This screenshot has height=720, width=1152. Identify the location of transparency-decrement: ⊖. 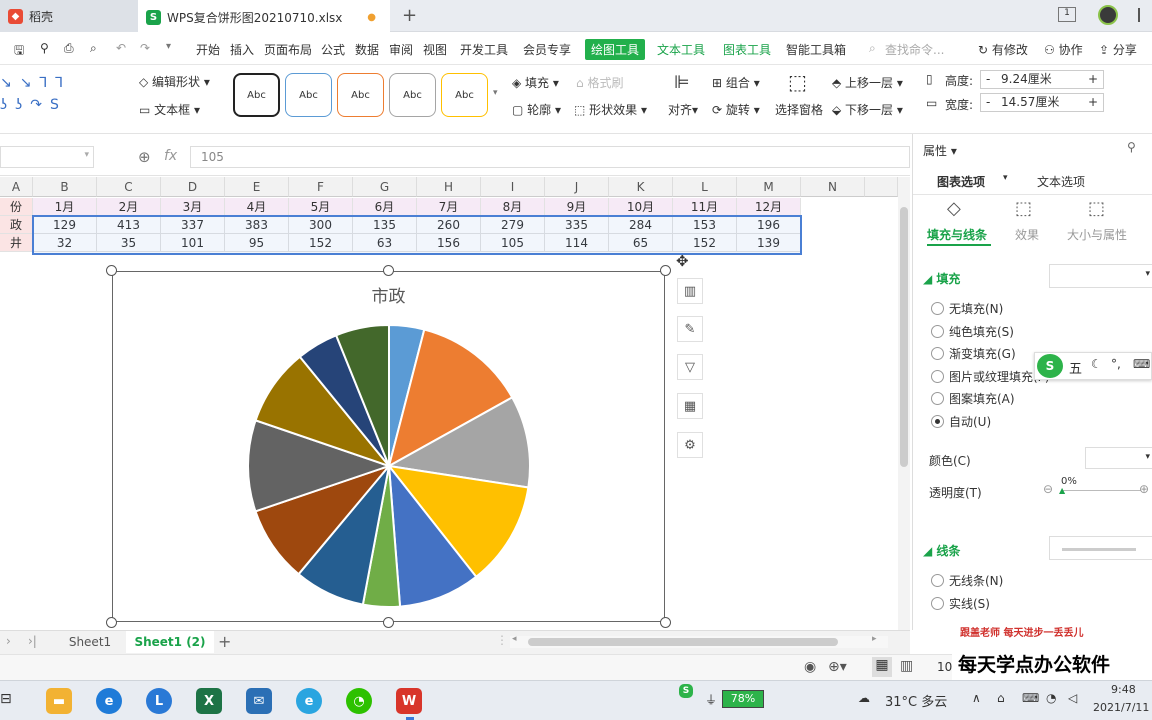
(1048, 489).